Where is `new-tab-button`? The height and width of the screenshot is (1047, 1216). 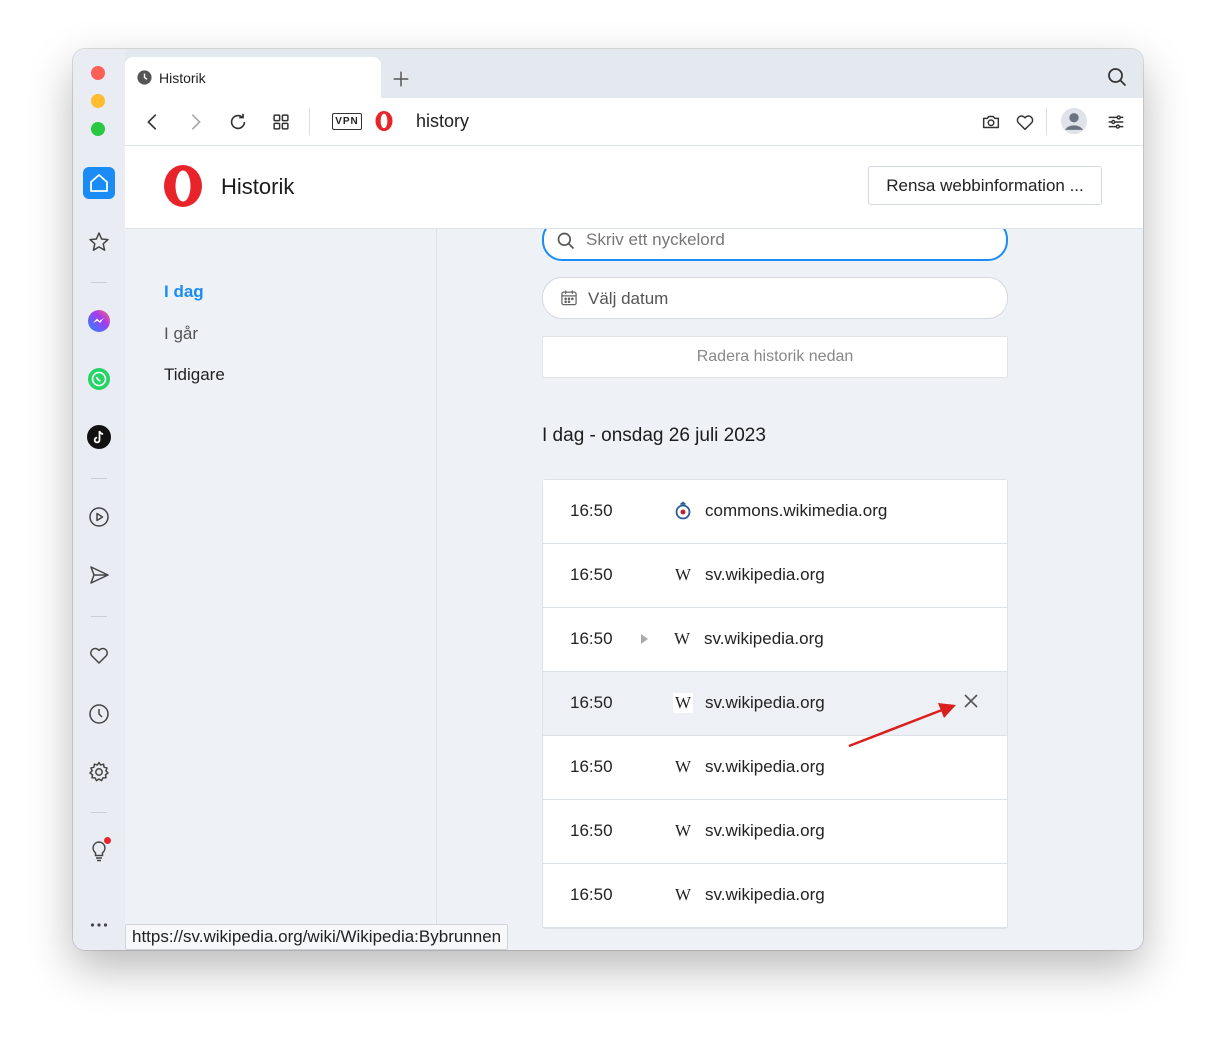 new-tab-button is located at coordinates (401, 79).